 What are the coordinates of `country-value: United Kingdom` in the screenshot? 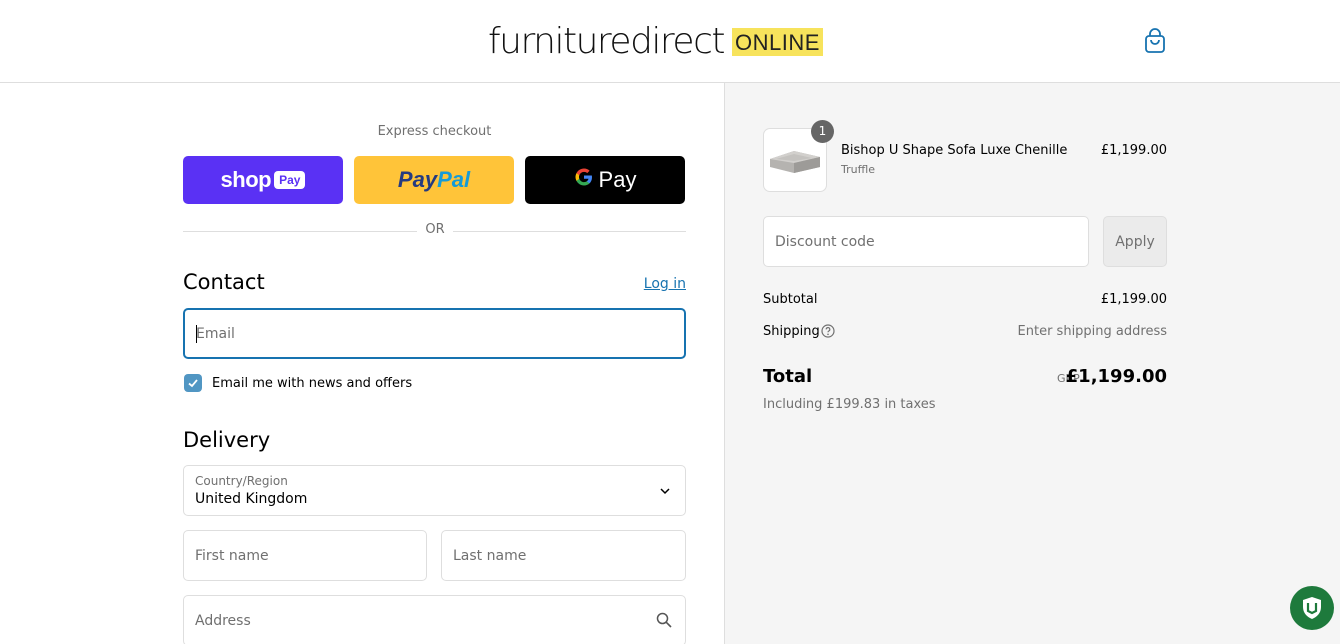 It's located at (251, 499).